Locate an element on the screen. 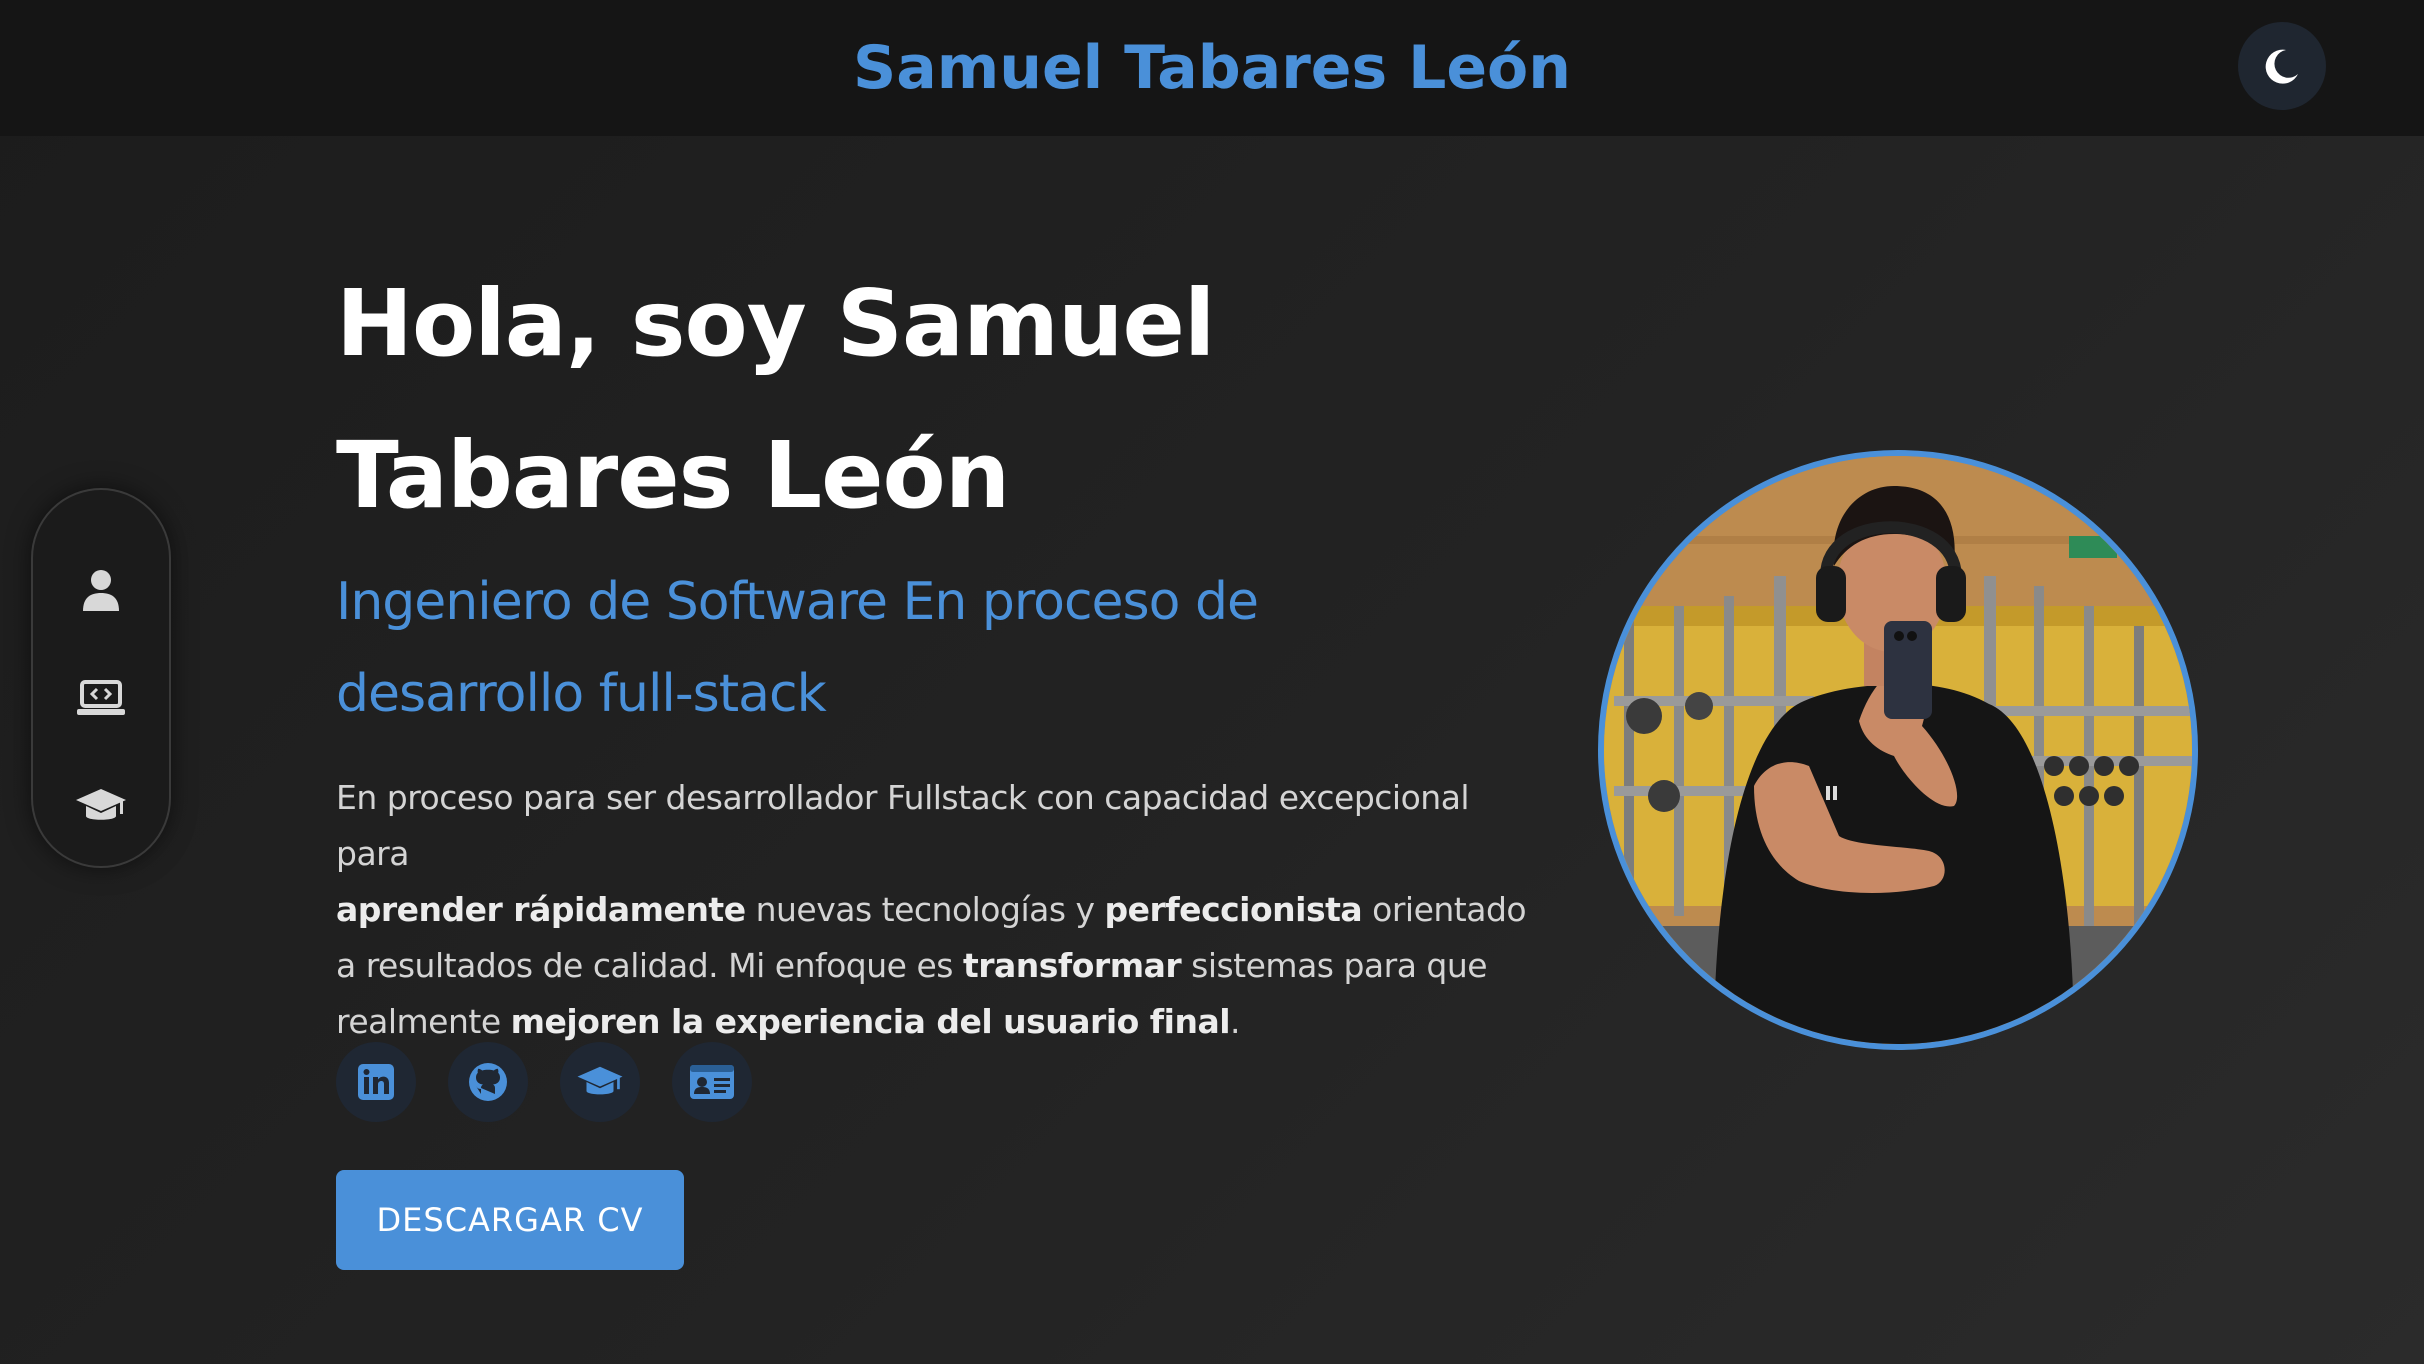 The height and width of the screenshot is (1364, 2424). side-nav is located at coordinates (101, 678).